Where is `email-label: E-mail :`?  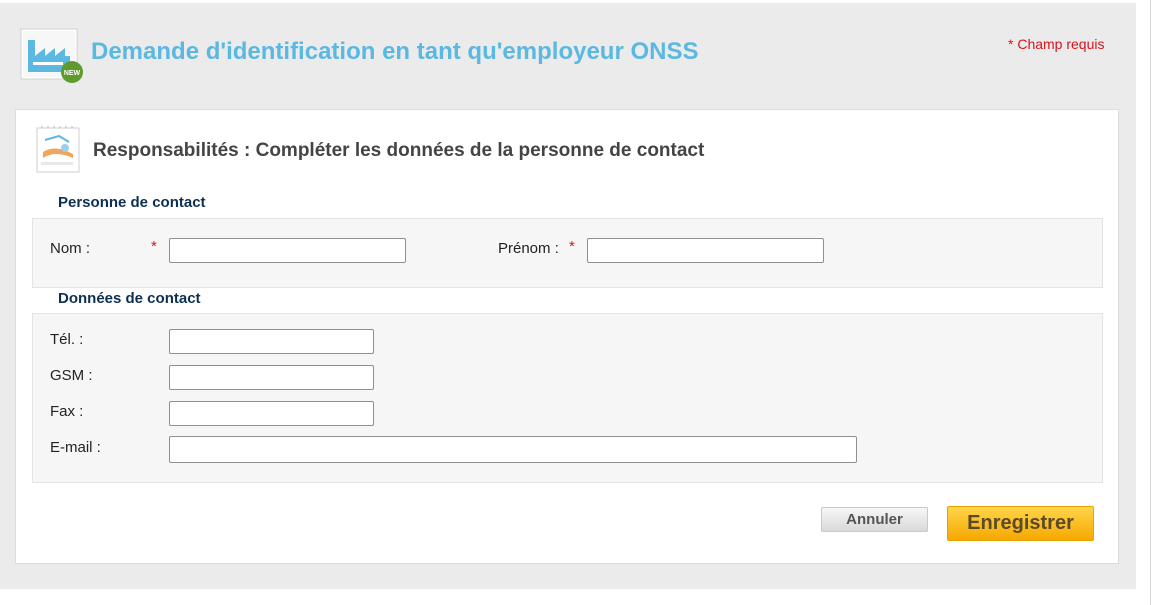
email-label: E-mail : is located at coordinates (75, 447).